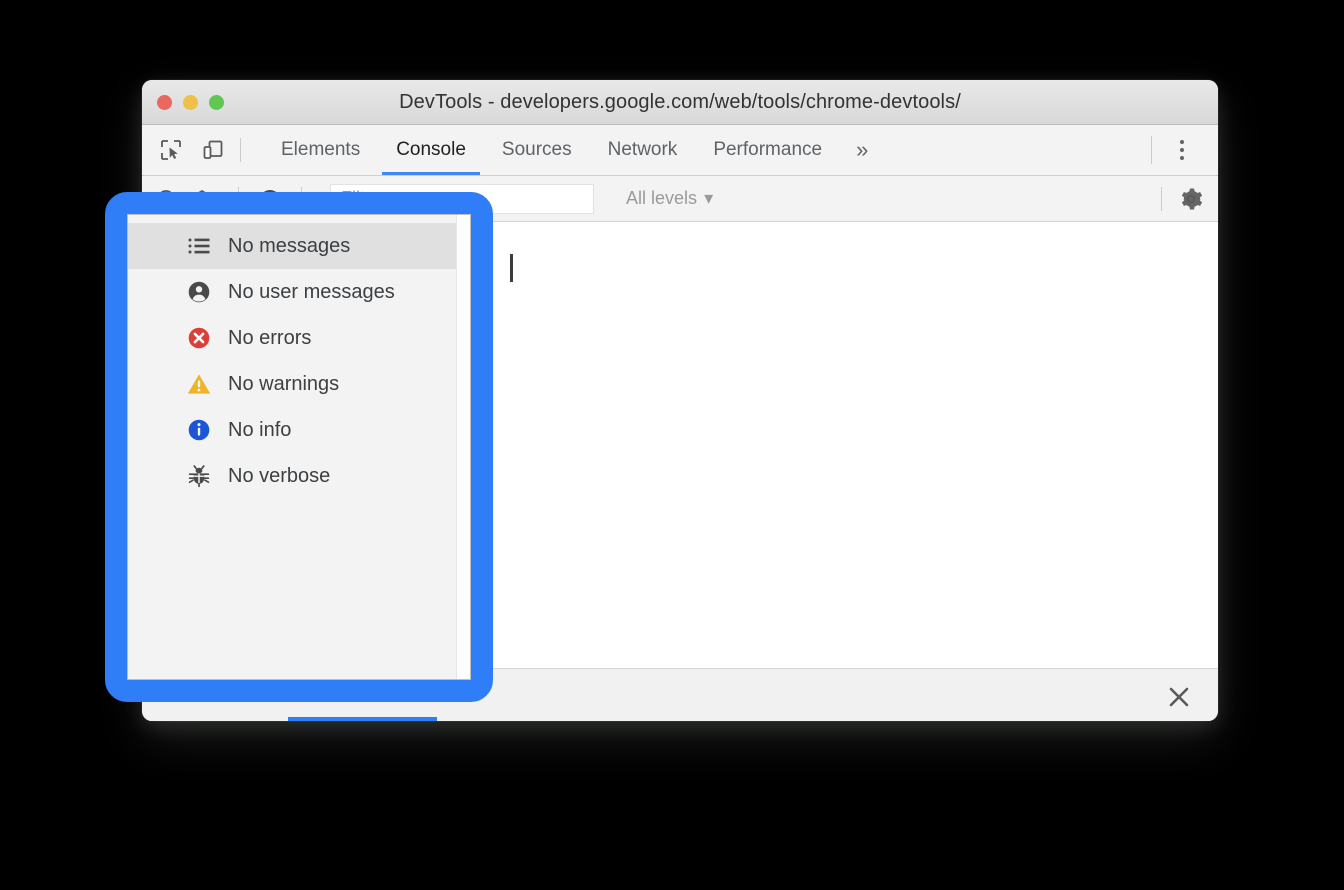  I want to click on kebab-menu-icon, so click(1182, 150).